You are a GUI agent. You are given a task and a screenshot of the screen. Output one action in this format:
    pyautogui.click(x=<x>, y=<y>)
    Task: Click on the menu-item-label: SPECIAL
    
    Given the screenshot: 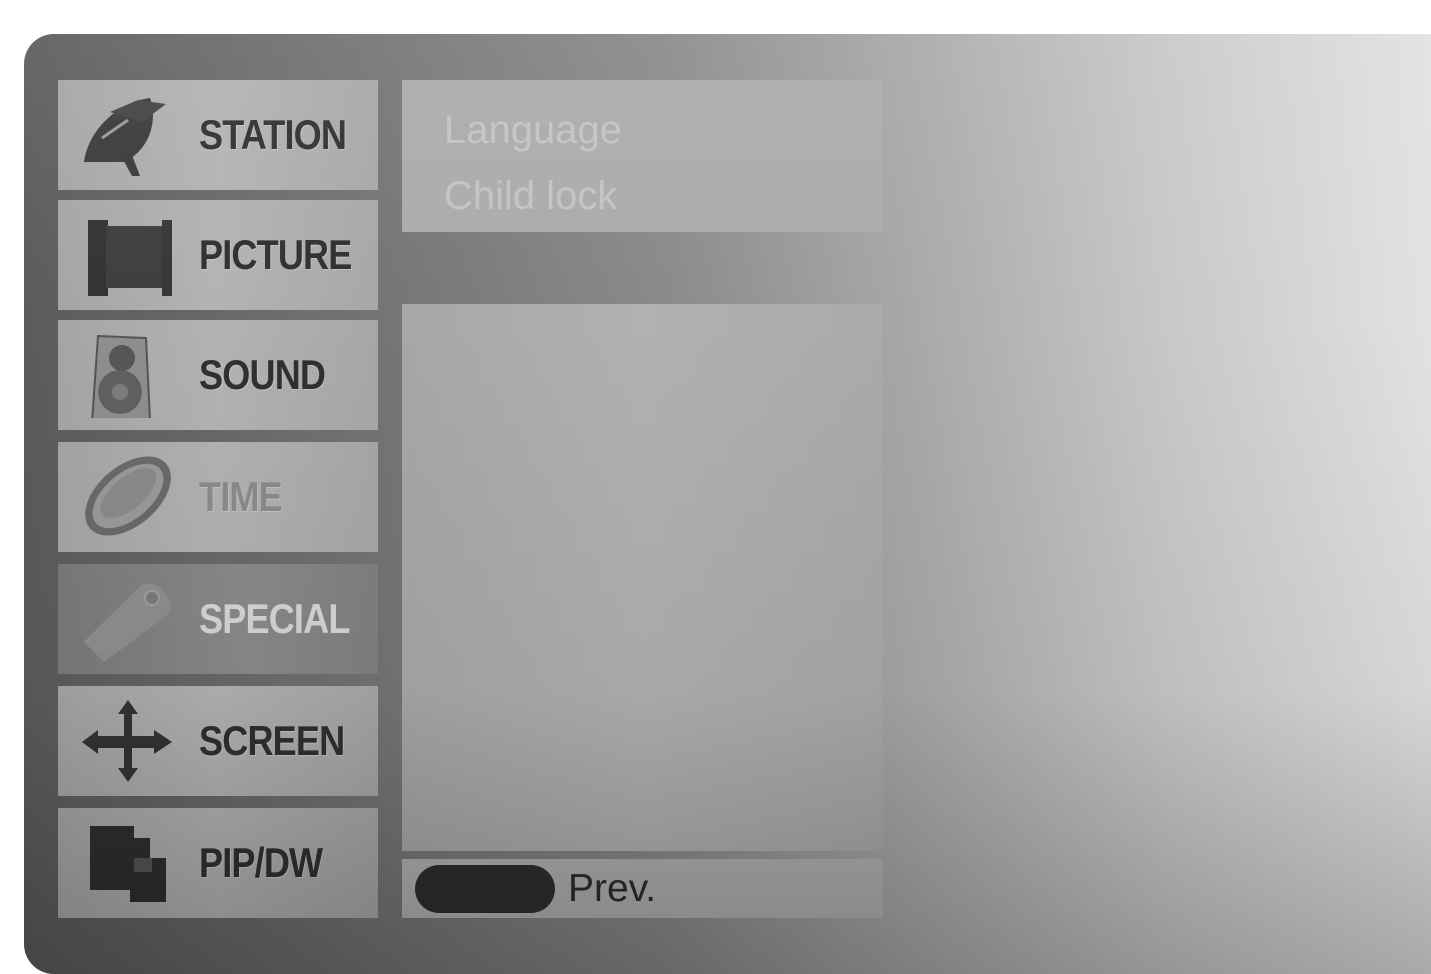 What is the action you would take?
    pyautogui.click(x=274, y=618)
    